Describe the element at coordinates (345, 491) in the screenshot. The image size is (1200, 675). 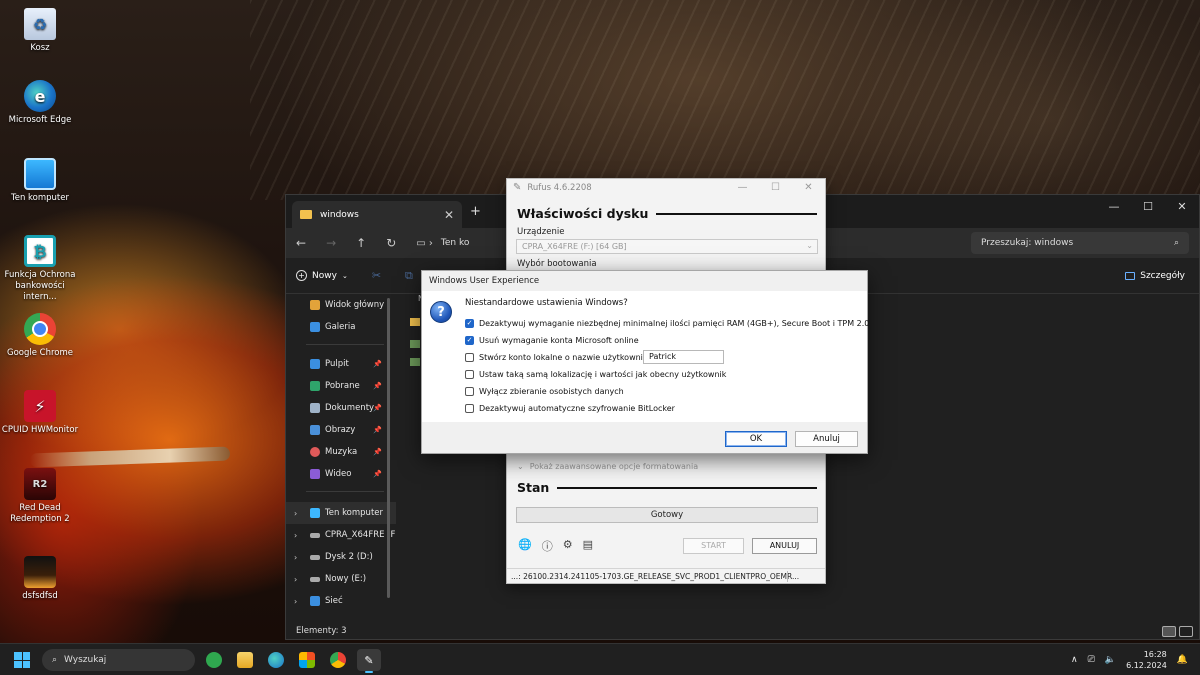
I see `nav-divider` at that location.